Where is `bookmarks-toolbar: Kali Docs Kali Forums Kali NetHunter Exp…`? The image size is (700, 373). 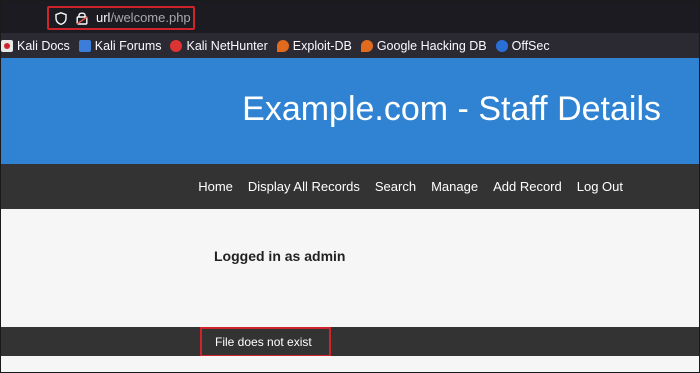
bookmarks-toolbar: Kali Docs Kali Forums Kali NetHunter Exp… is located at coordinates (350, 45).